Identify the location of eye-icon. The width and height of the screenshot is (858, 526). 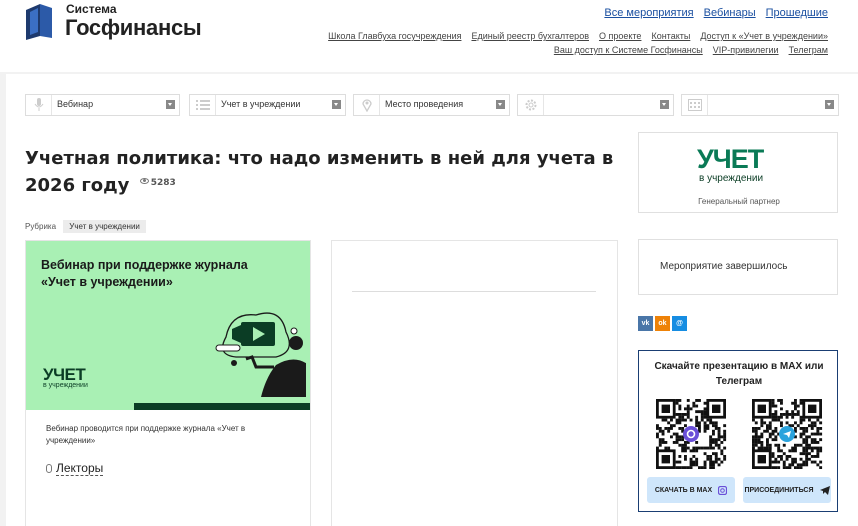
(144, 181).